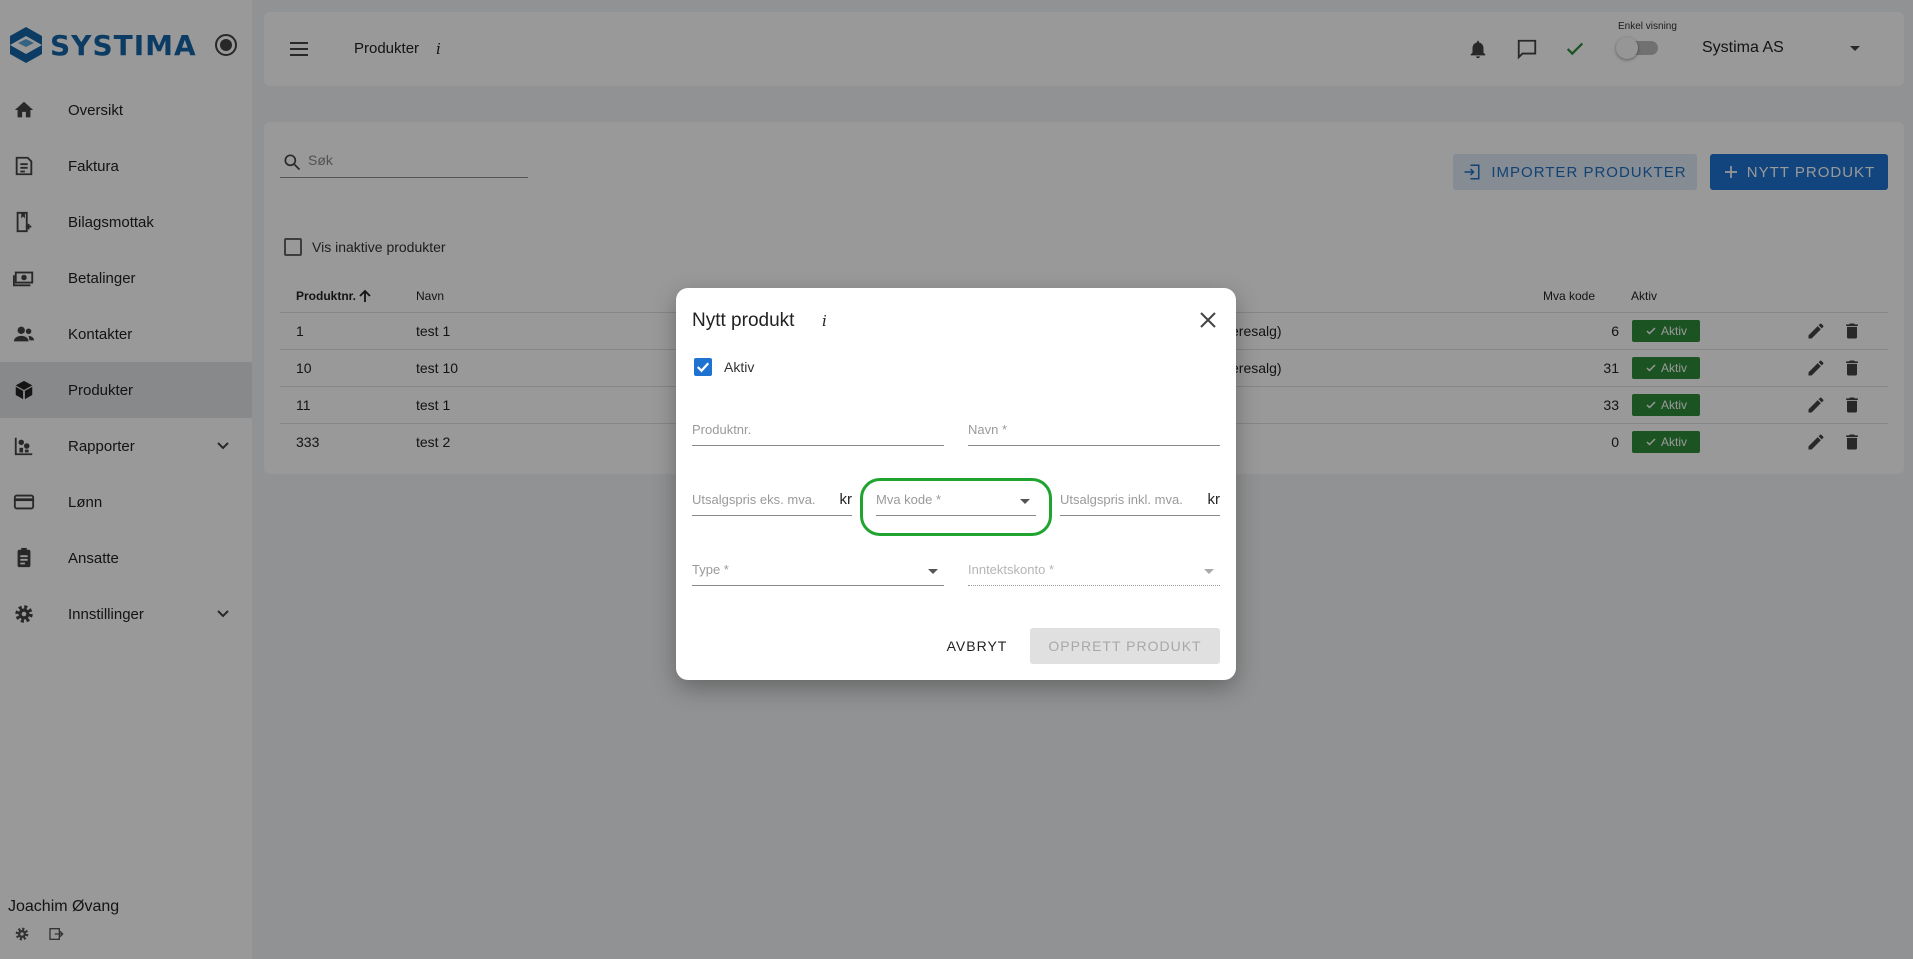 Image resolution: width=1913 pixels, height=959 pixels. Describe the element at coordinates (710, 569) in the screenshot. I see `type-label: Type *` at that location.